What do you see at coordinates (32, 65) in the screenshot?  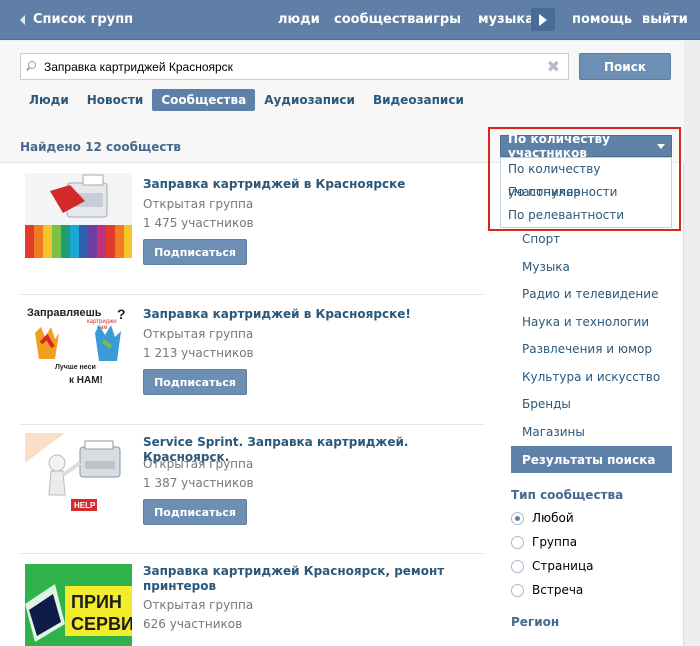 I see `search-icon` at bounding box center [32, 65].